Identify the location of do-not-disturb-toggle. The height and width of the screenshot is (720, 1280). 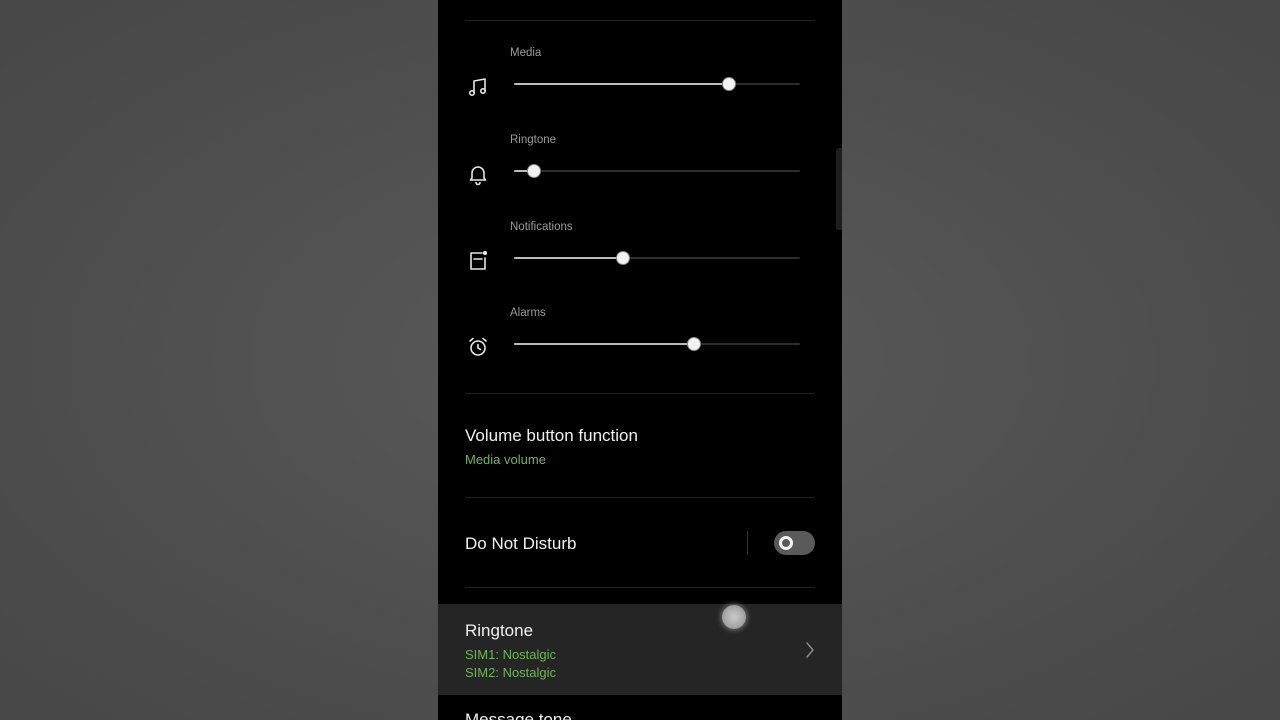
(794, 543).